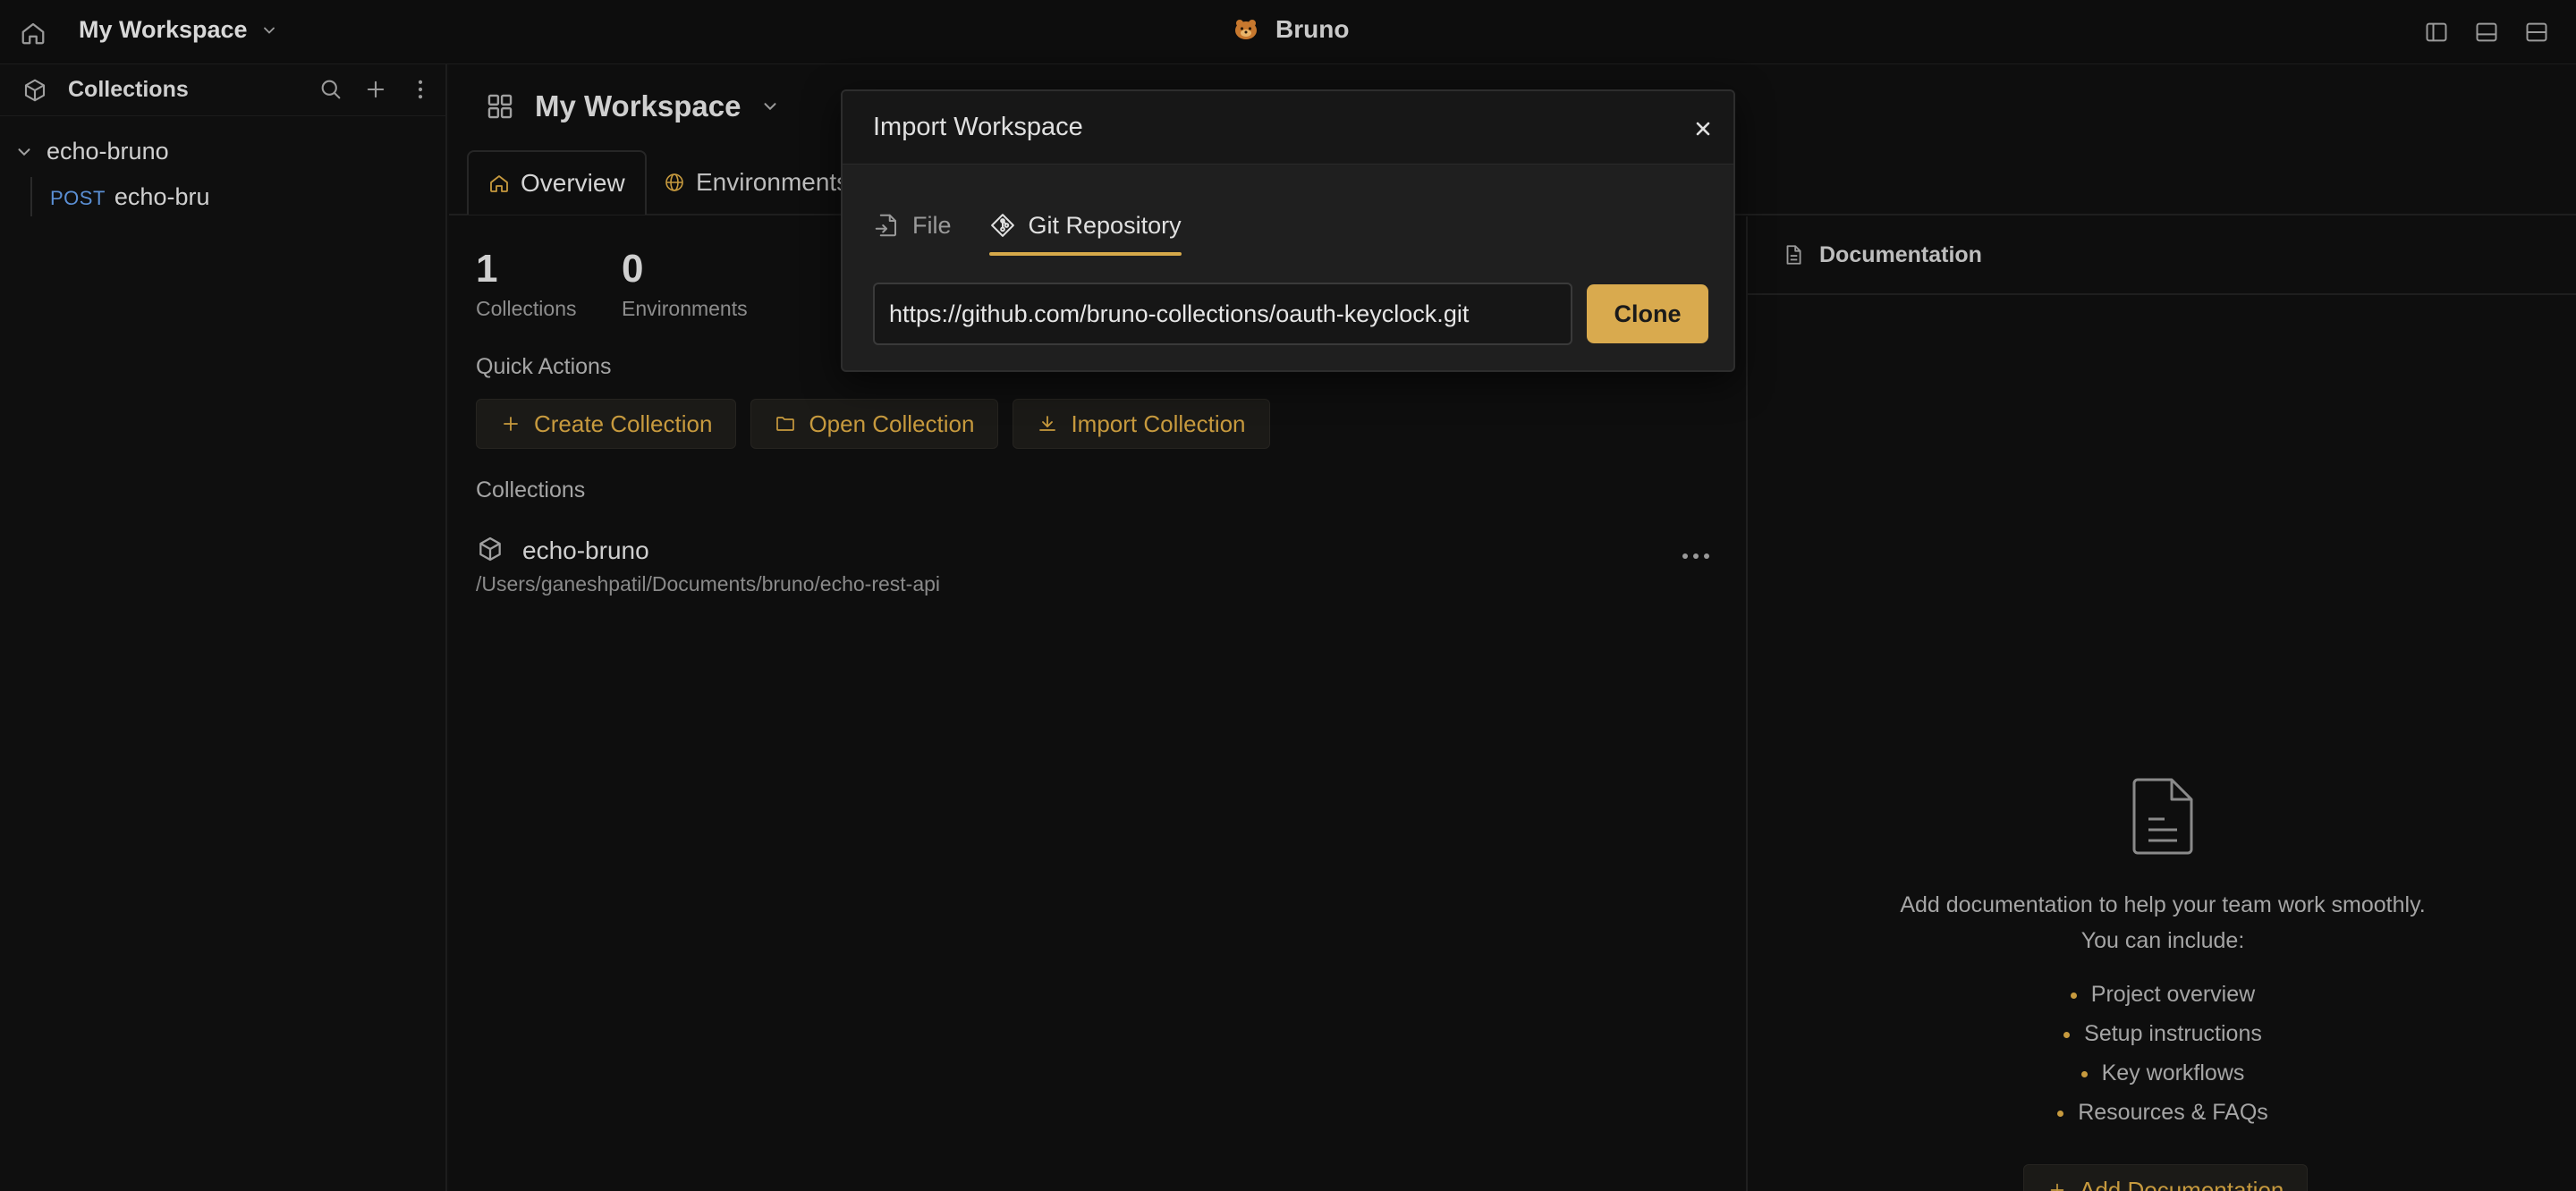 The height and width of the screenshot is (1191, 2576). Describe the element at coordinates (785, 424) in the screenshot. I see `folder-icon` at that location.